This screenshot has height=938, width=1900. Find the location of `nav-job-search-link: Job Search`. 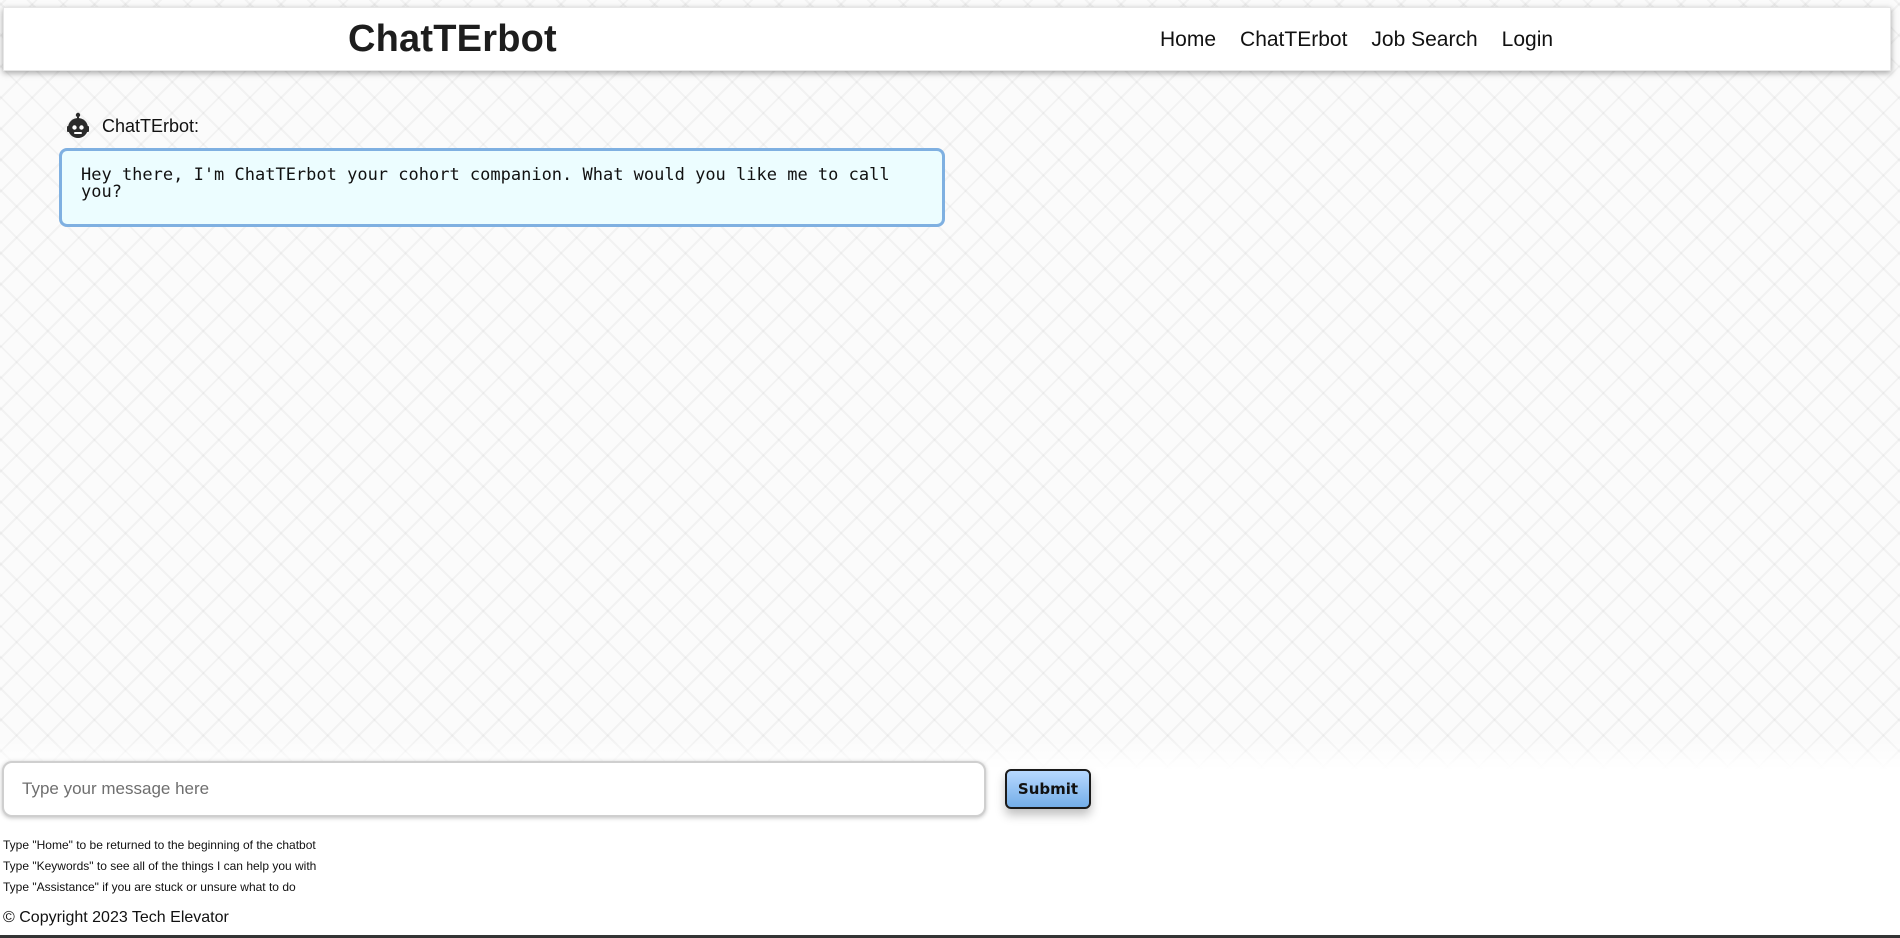

nav-job-search-link: Job Search is located at coordinates (1424, 40).